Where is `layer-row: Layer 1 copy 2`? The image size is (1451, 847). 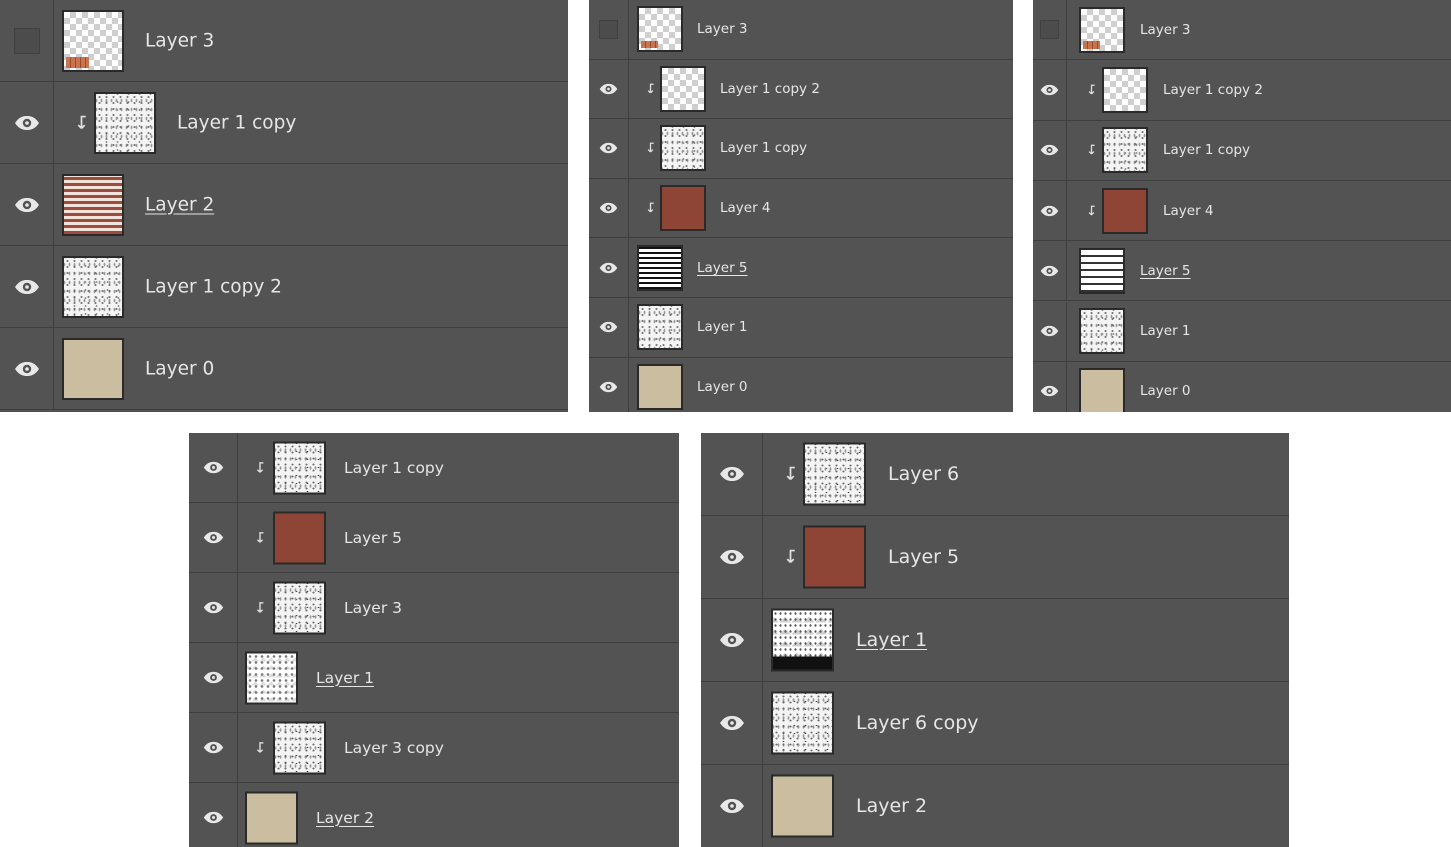 layer-row: Layer 1 copy 2 is located at coordinates (801, 89).